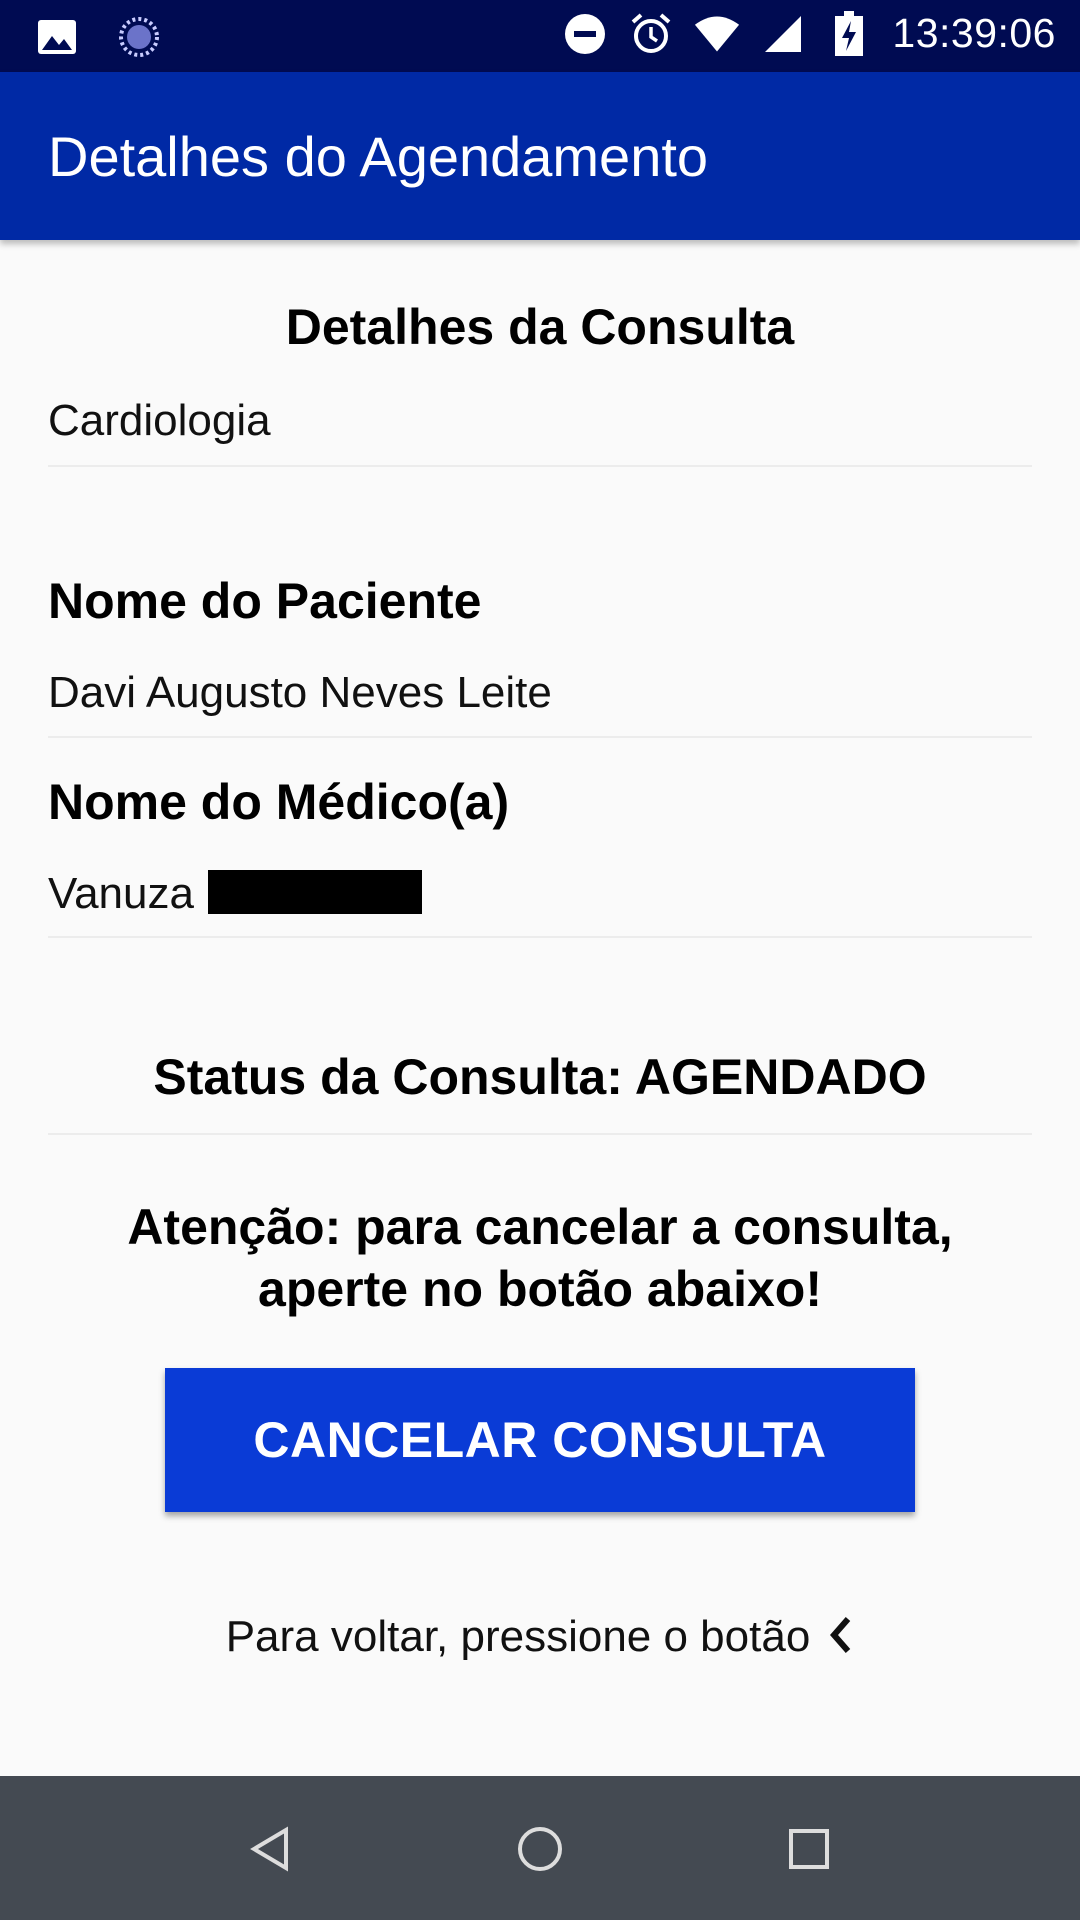 The image size is (1080, 1920). Describe the element at coordinates (974, 33) in the screenshot. I see `status-time: 13:39:06` at that location.